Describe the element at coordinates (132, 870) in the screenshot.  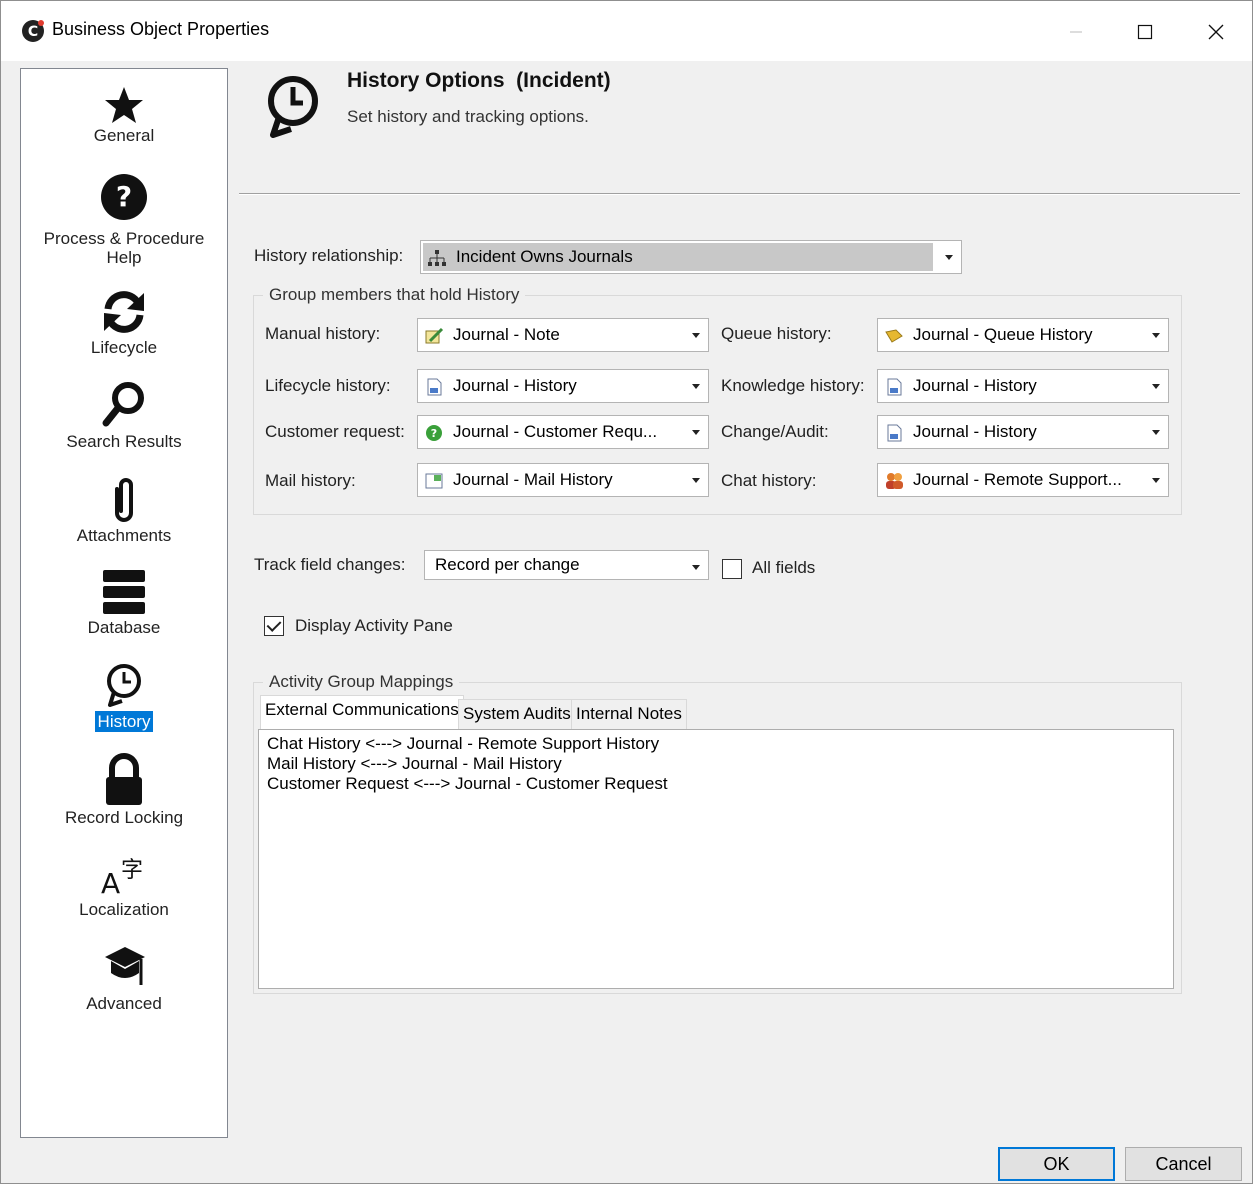
I see `svg-text: 字` at that location.